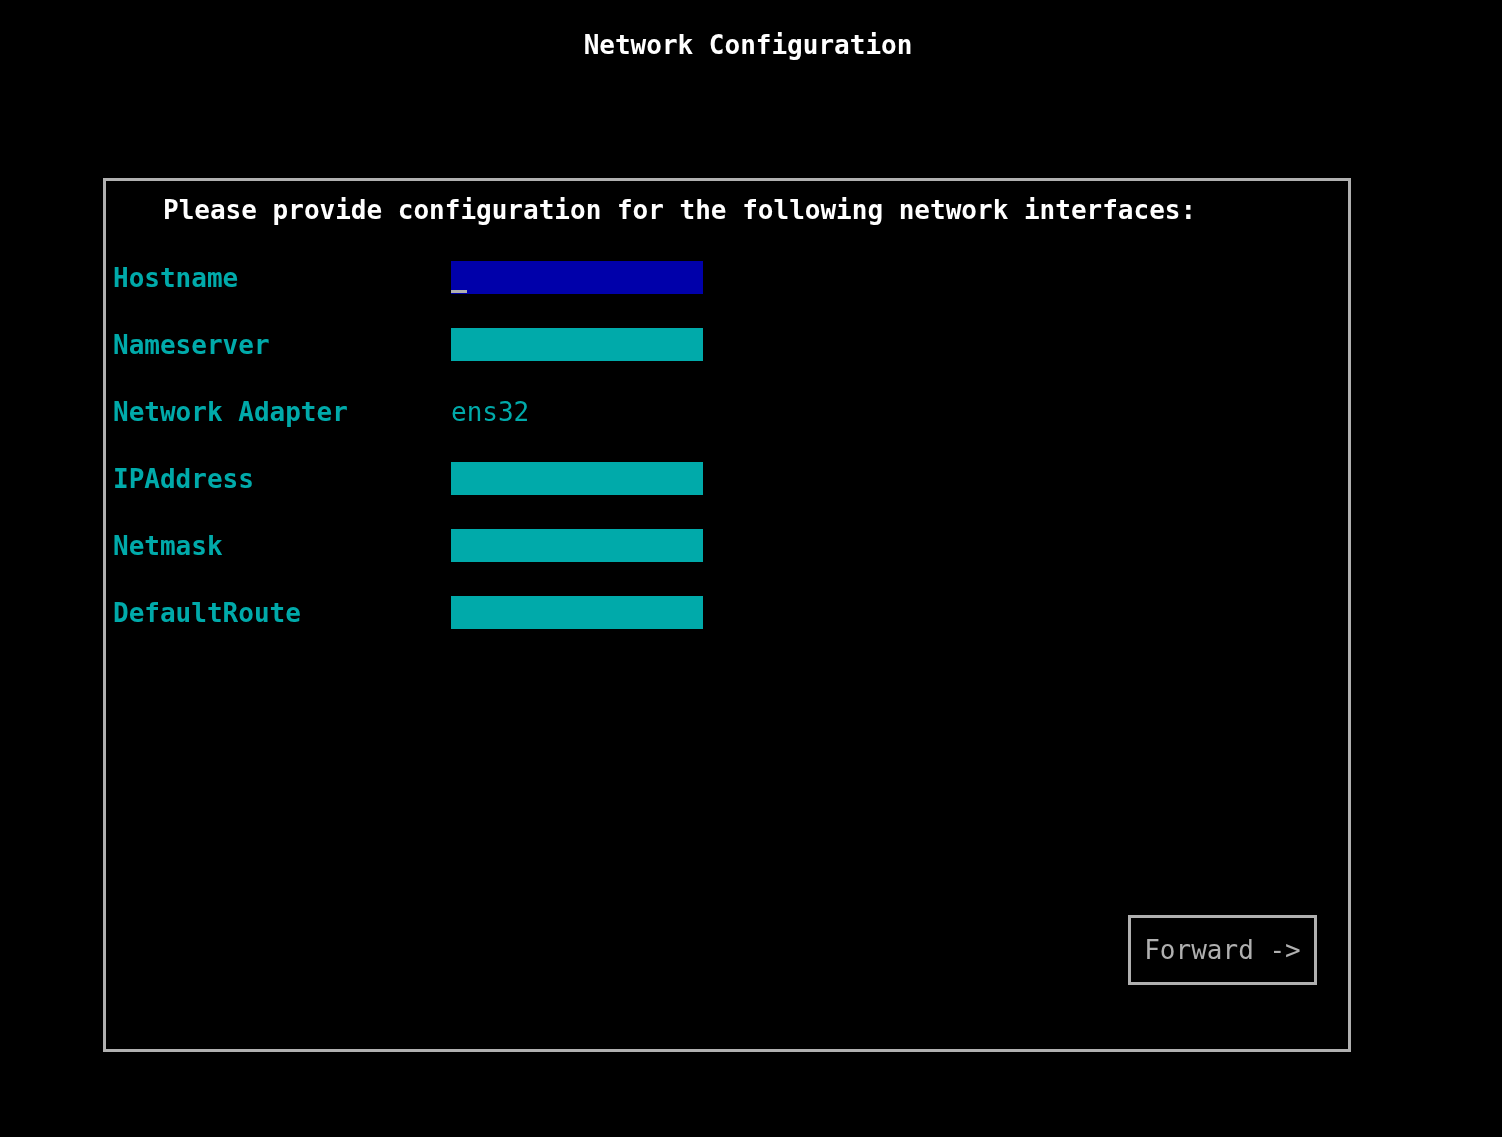 The height and width of the screenshot is (1137, 1502). I want to click on field-label: IPAddress, so click(183, 478).